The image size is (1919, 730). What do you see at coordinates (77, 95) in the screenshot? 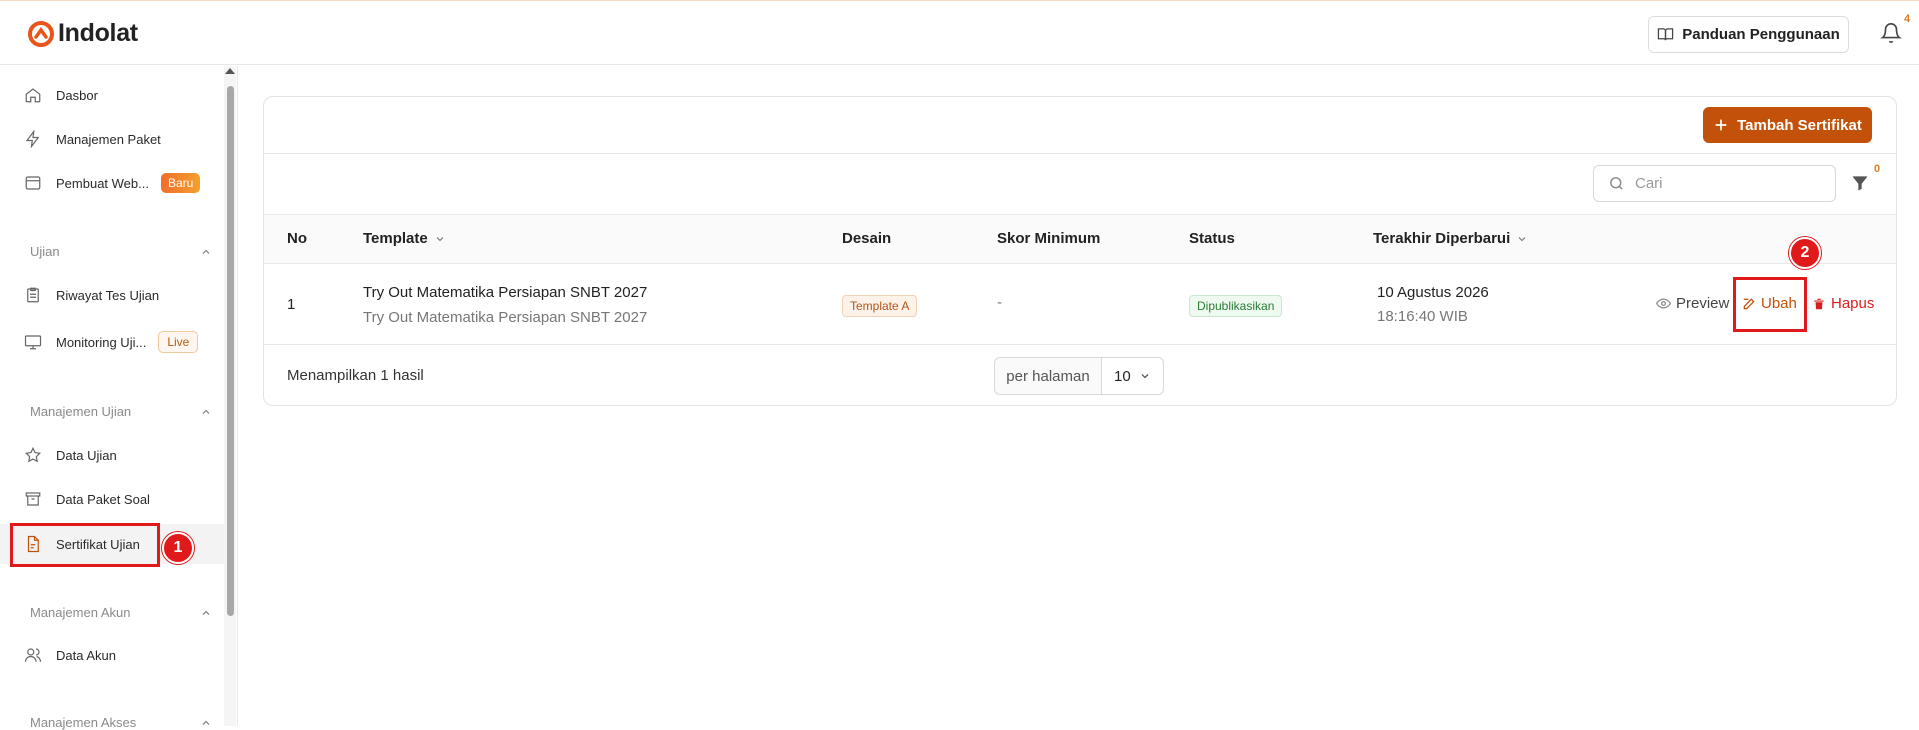
I see `sidebar-item-label: Dasbor` at bounding box center [77, 95].